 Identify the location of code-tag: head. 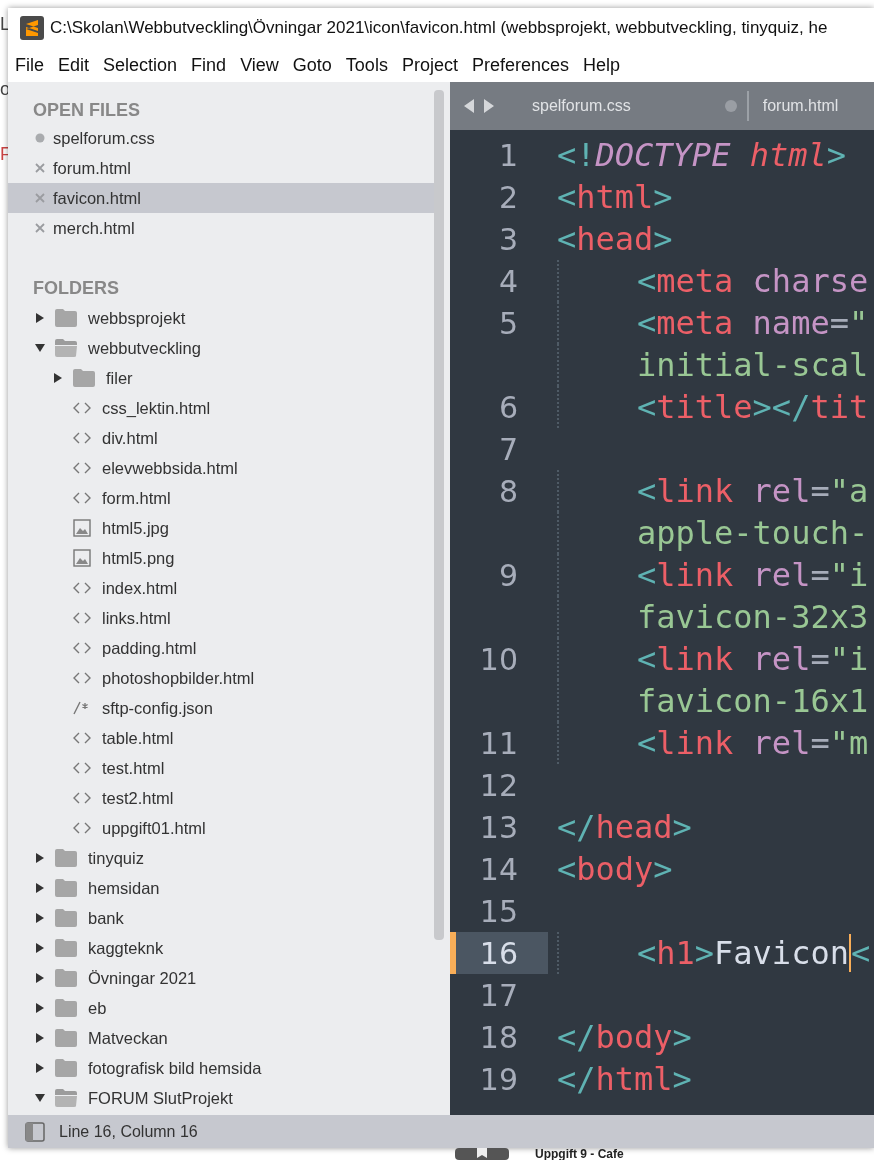
(615, 239).